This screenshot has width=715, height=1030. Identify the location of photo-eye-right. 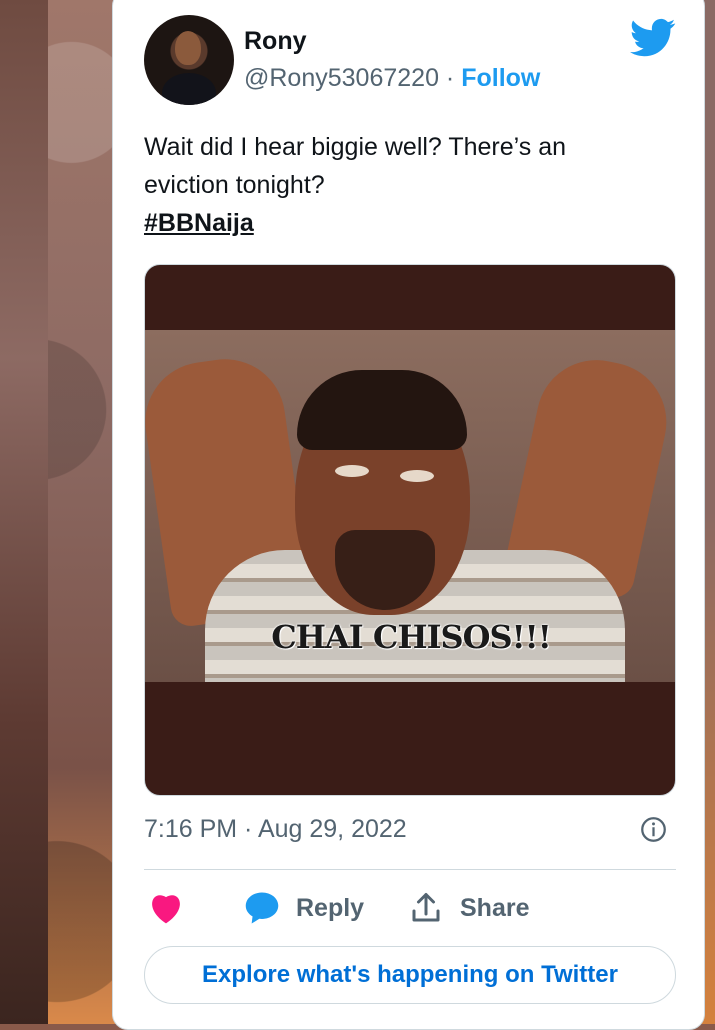
(417, 476).